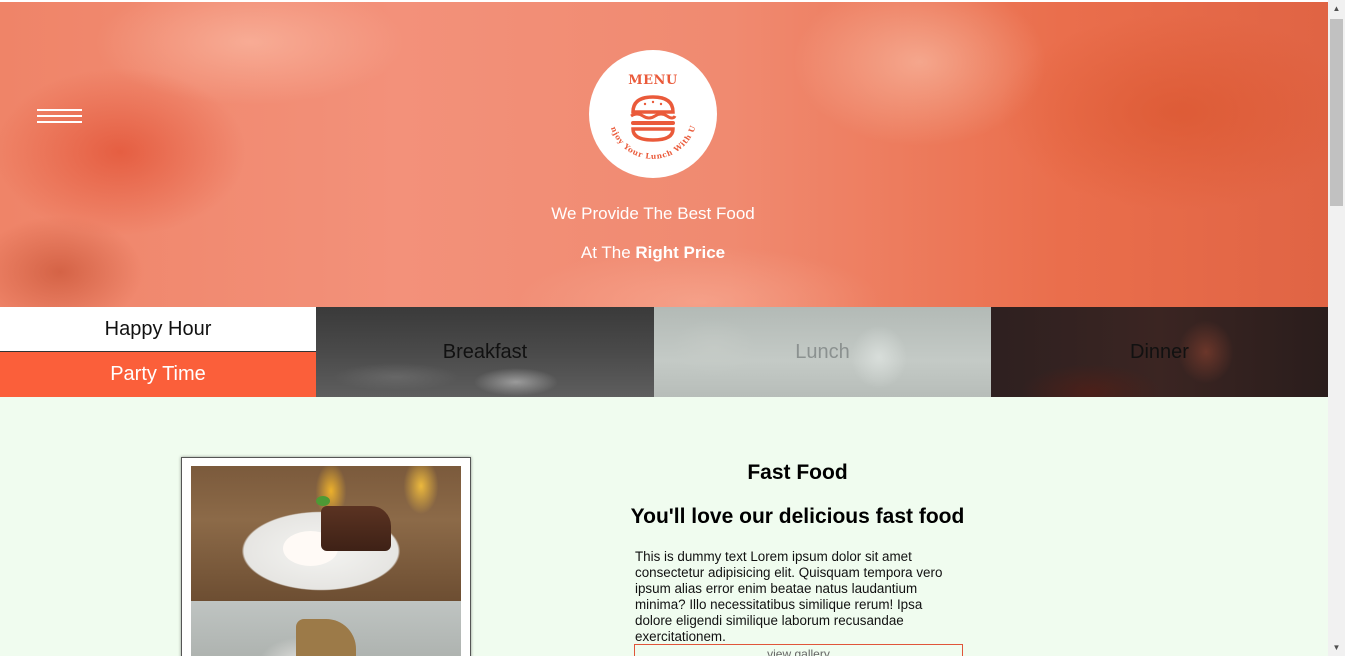 This screenshot has height=656, width=1345. I want to click on cake-photo, so click(326, 533).